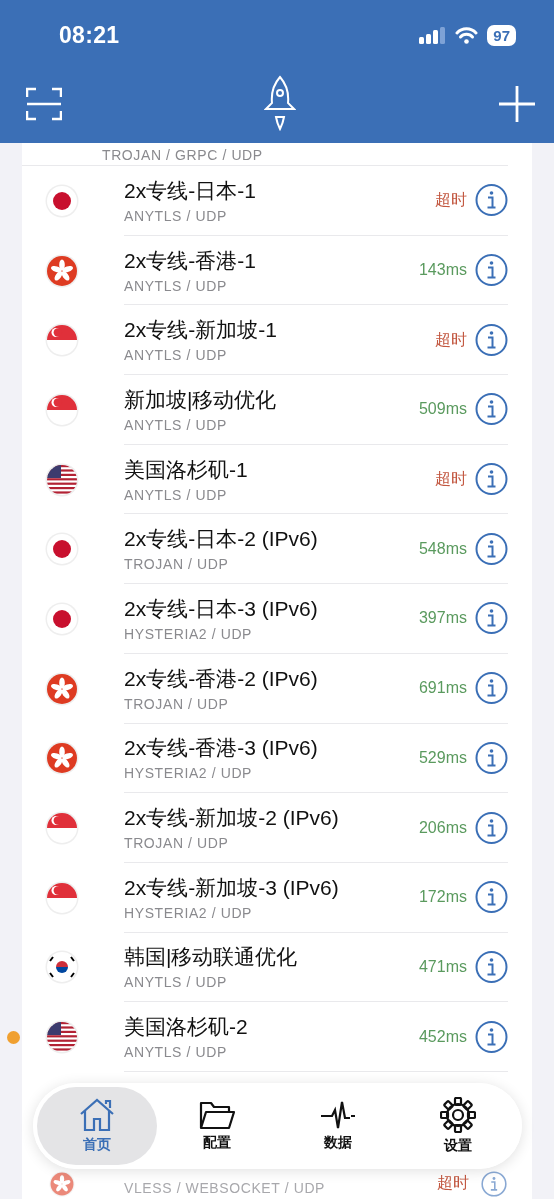 This screenshot has height=1199, width=554. What do you see at coordinates (467, 35) in the screenshot?
I see `wifi-icon` at bounding box center [467, 35].